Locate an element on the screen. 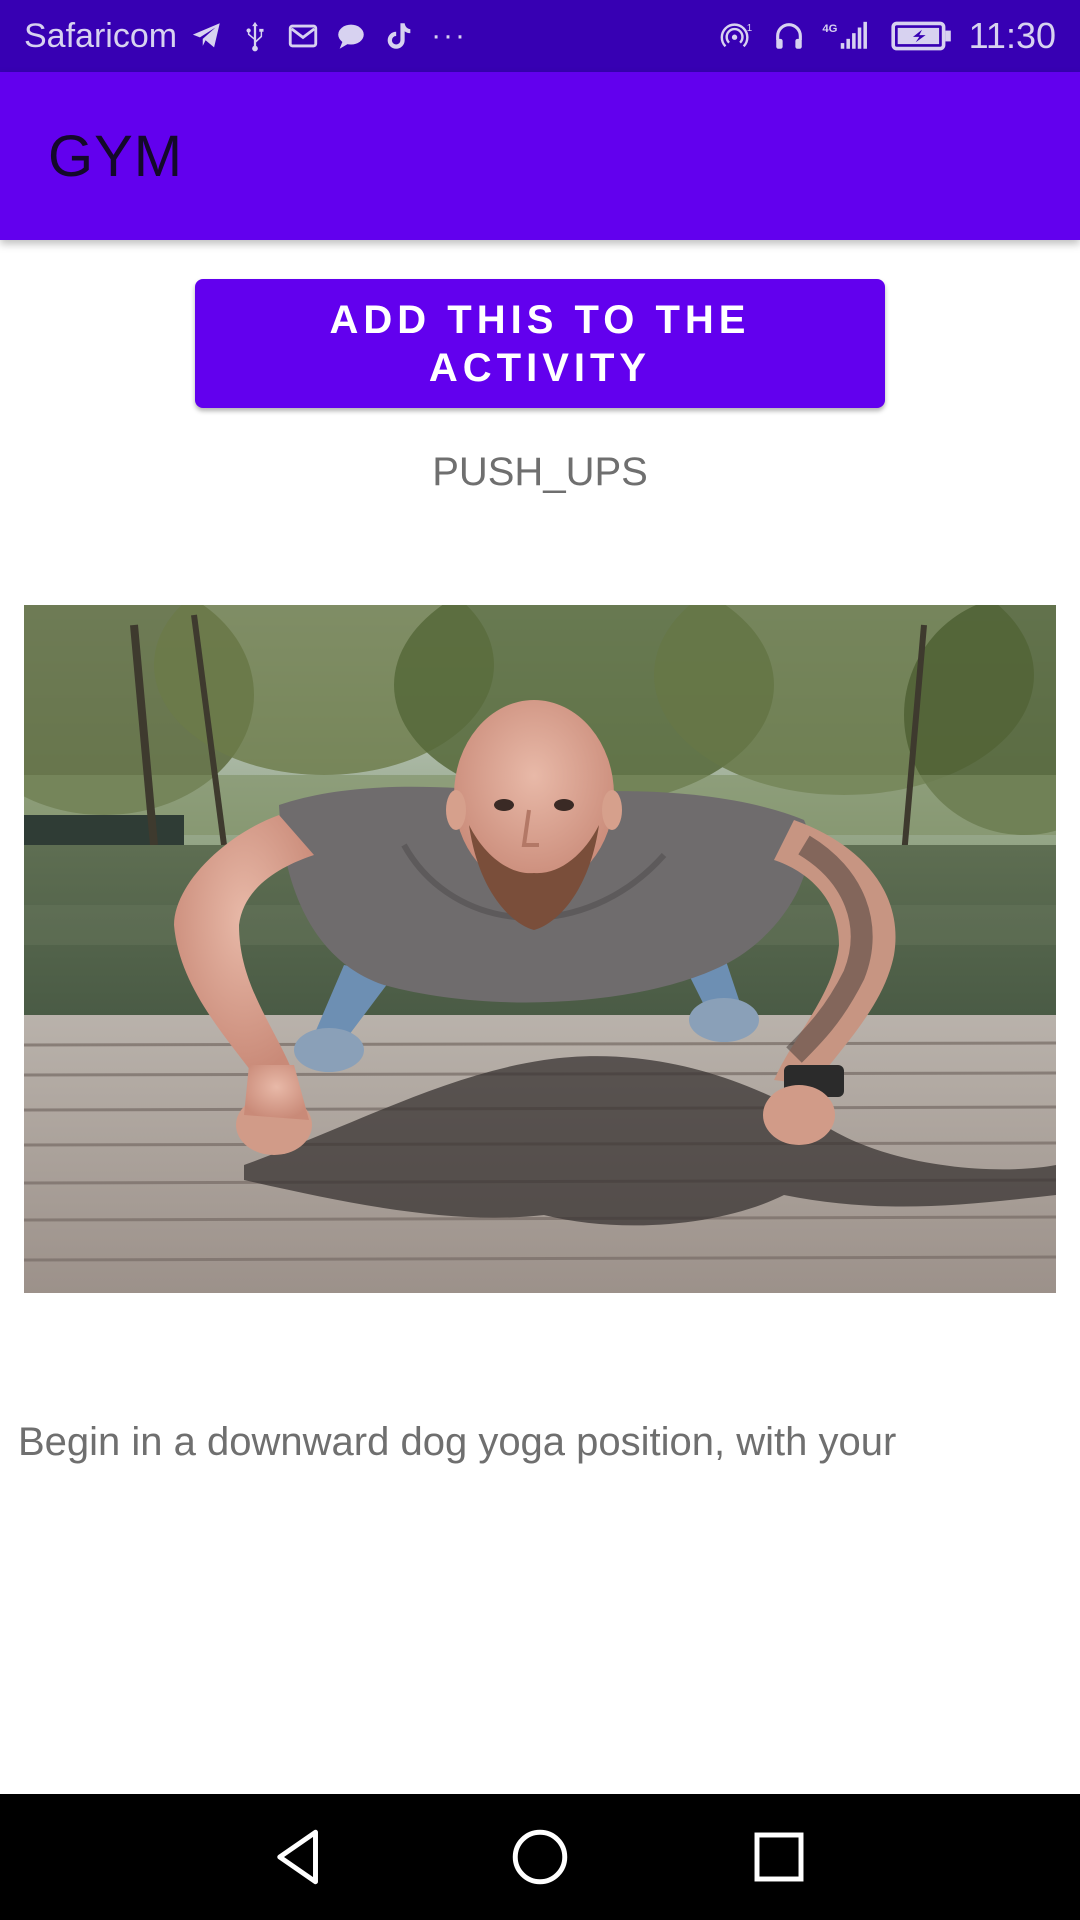 The width and height of the screenshot is (1080, 1920). signal-icon: 4G is located at coordinates (845, 36).